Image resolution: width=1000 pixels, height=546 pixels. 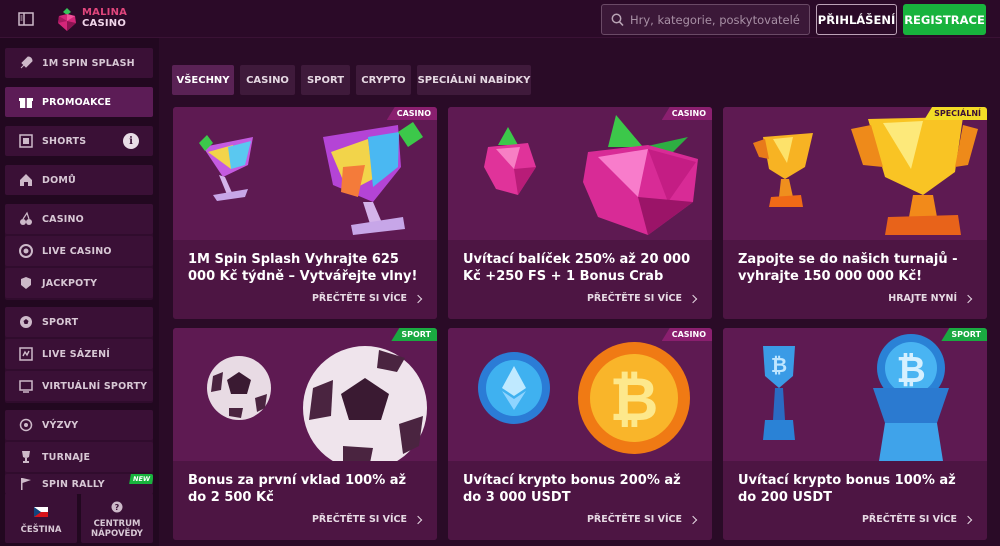 What do you see at coordinates (226, 168) in the screenshot?
I see `cocktail-small-icon` at bounding box center [226, 168].